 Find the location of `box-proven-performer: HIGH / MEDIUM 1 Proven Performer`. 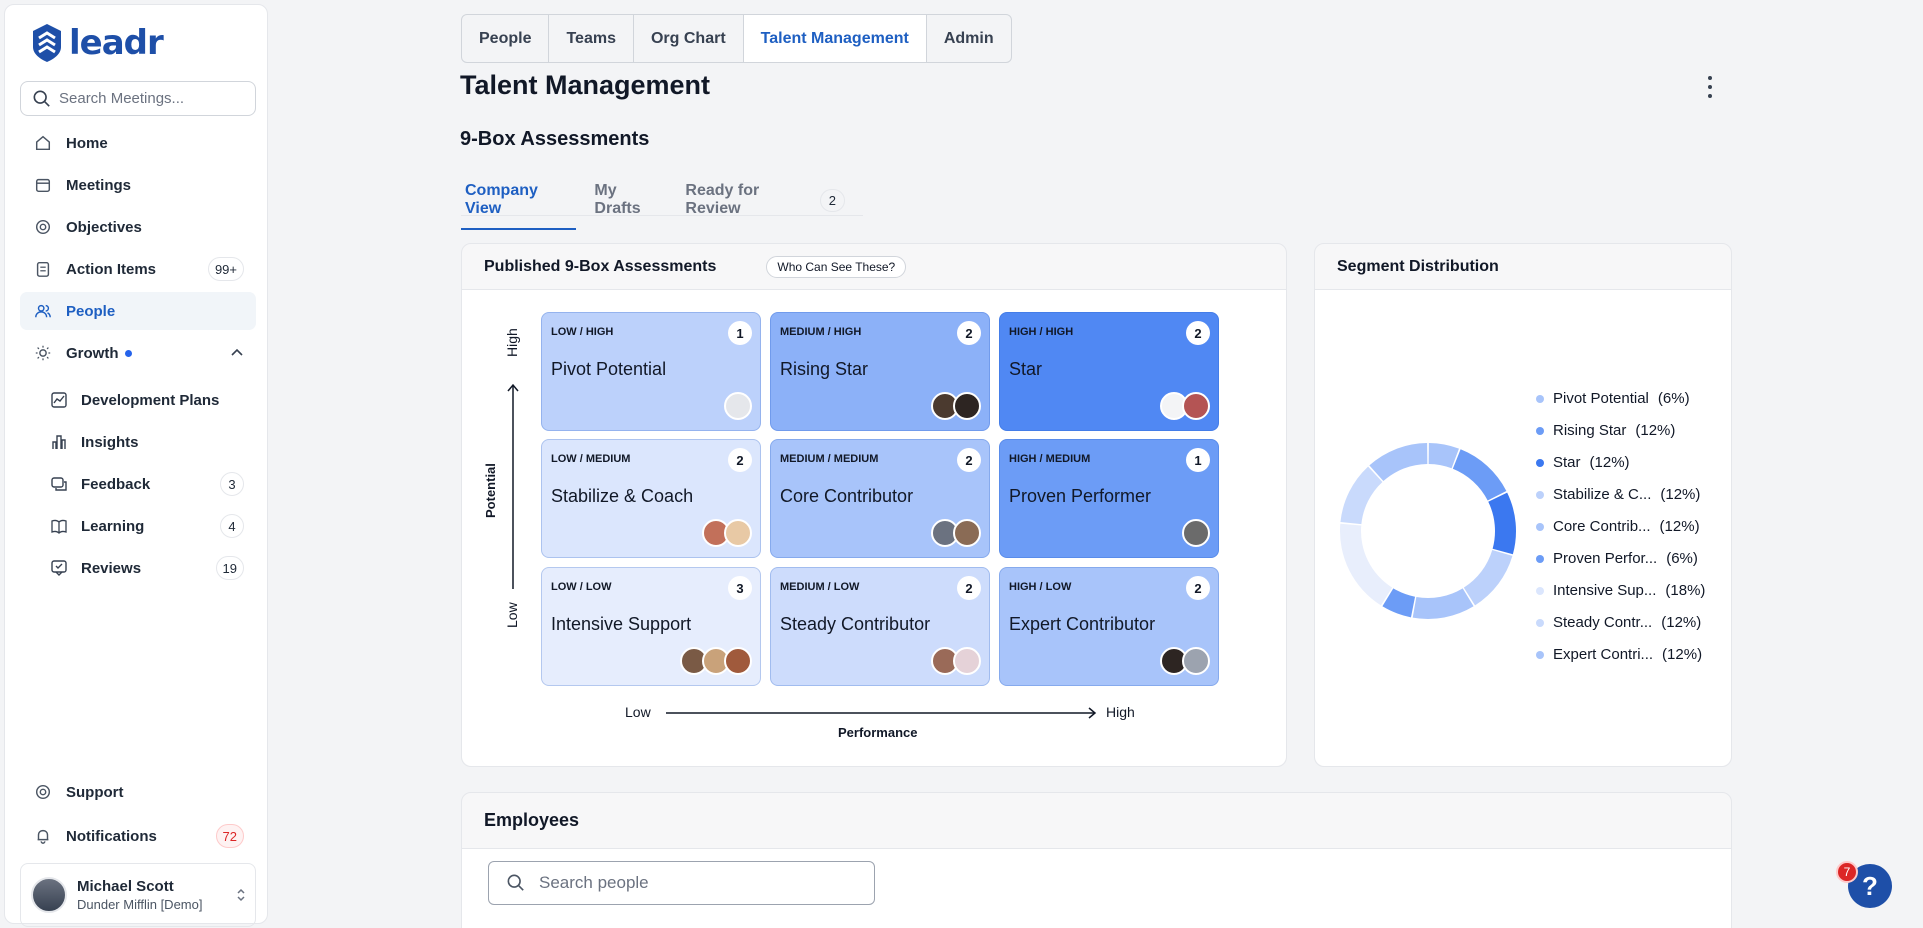

box-proven-performer: HIGH / MEDIUM 1 Proven Performer is located at coordinates (1109, 498).